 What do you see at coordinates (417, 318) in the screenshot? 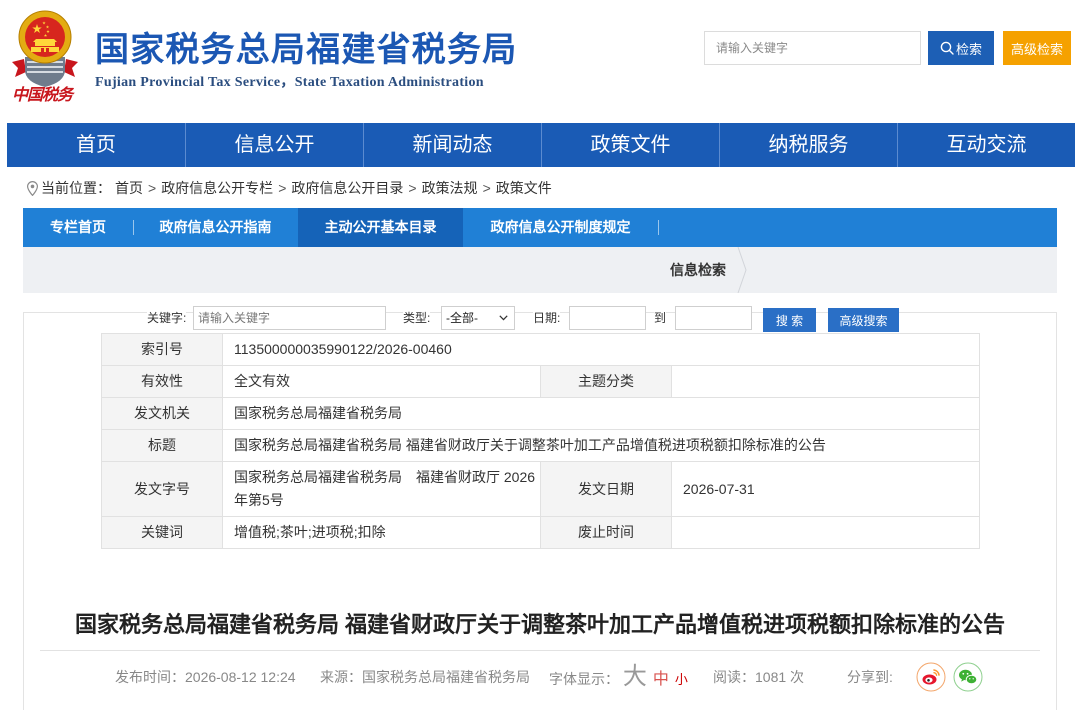
I see `type-label: 类型:` at bounding box center [417, 318].